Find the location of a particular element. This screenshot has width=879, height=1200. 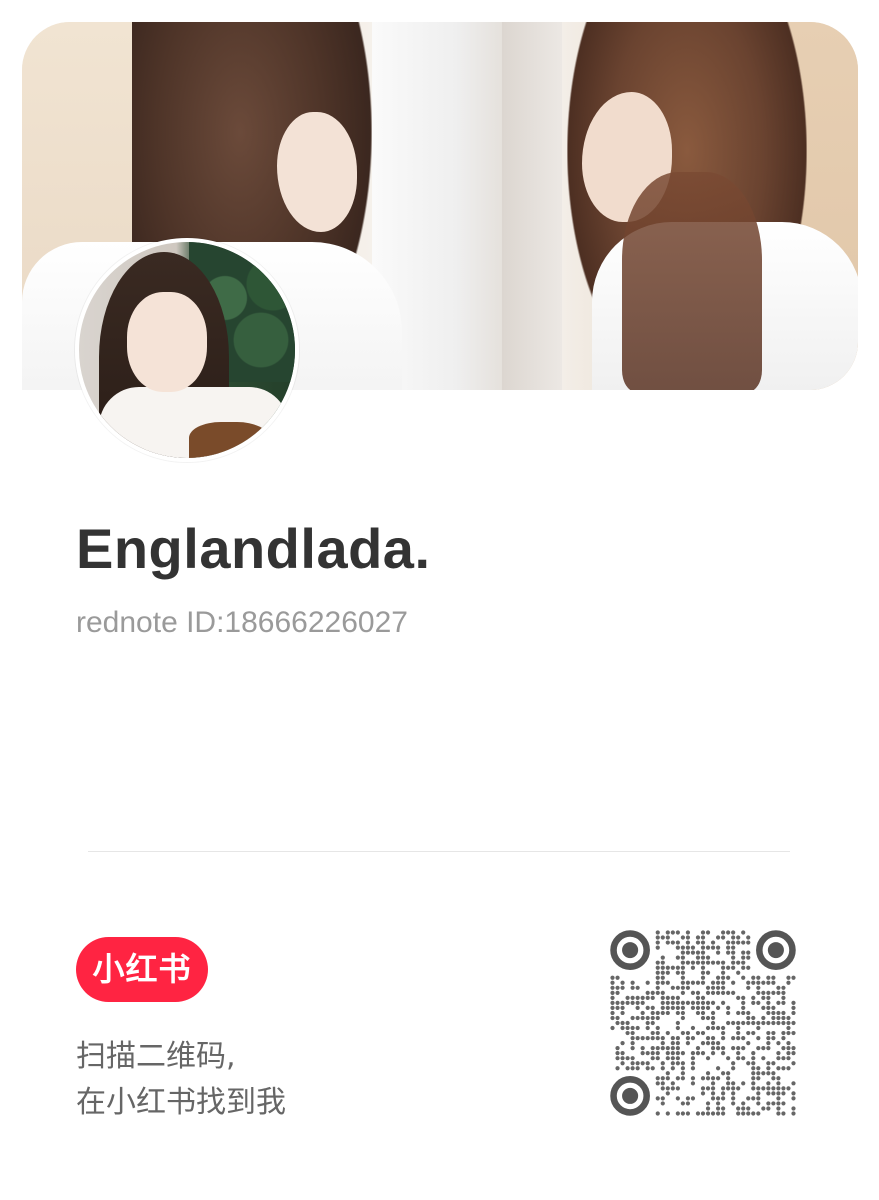

profile-id: rednote ID:18666226027 is located at coordinates (242, 622).